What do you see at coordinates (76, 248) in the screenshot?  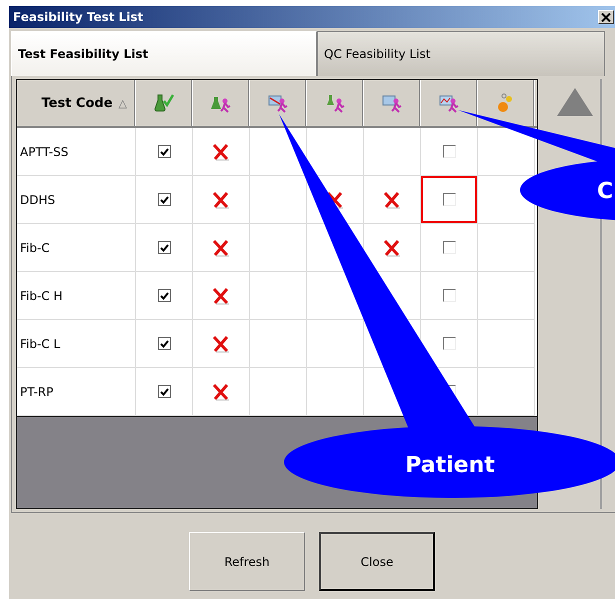 I see `table-cell: Fib-C` at bounding box center [76, 248].